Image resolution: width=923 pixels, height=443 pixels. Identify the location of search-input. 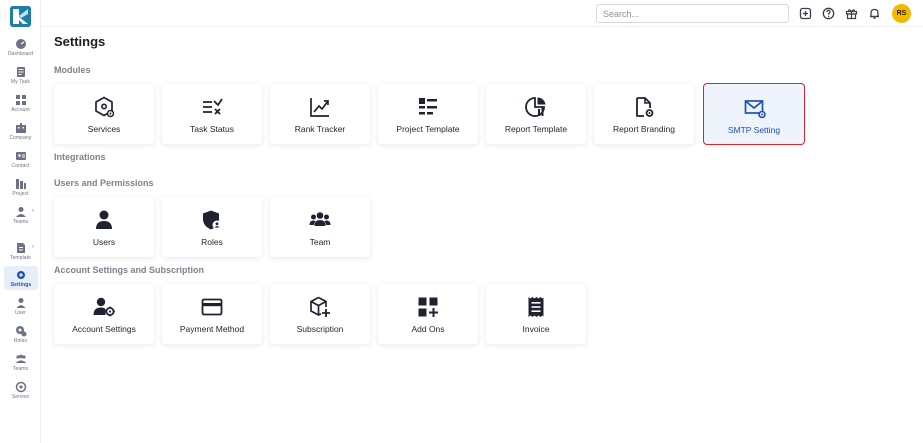
(692, 13).